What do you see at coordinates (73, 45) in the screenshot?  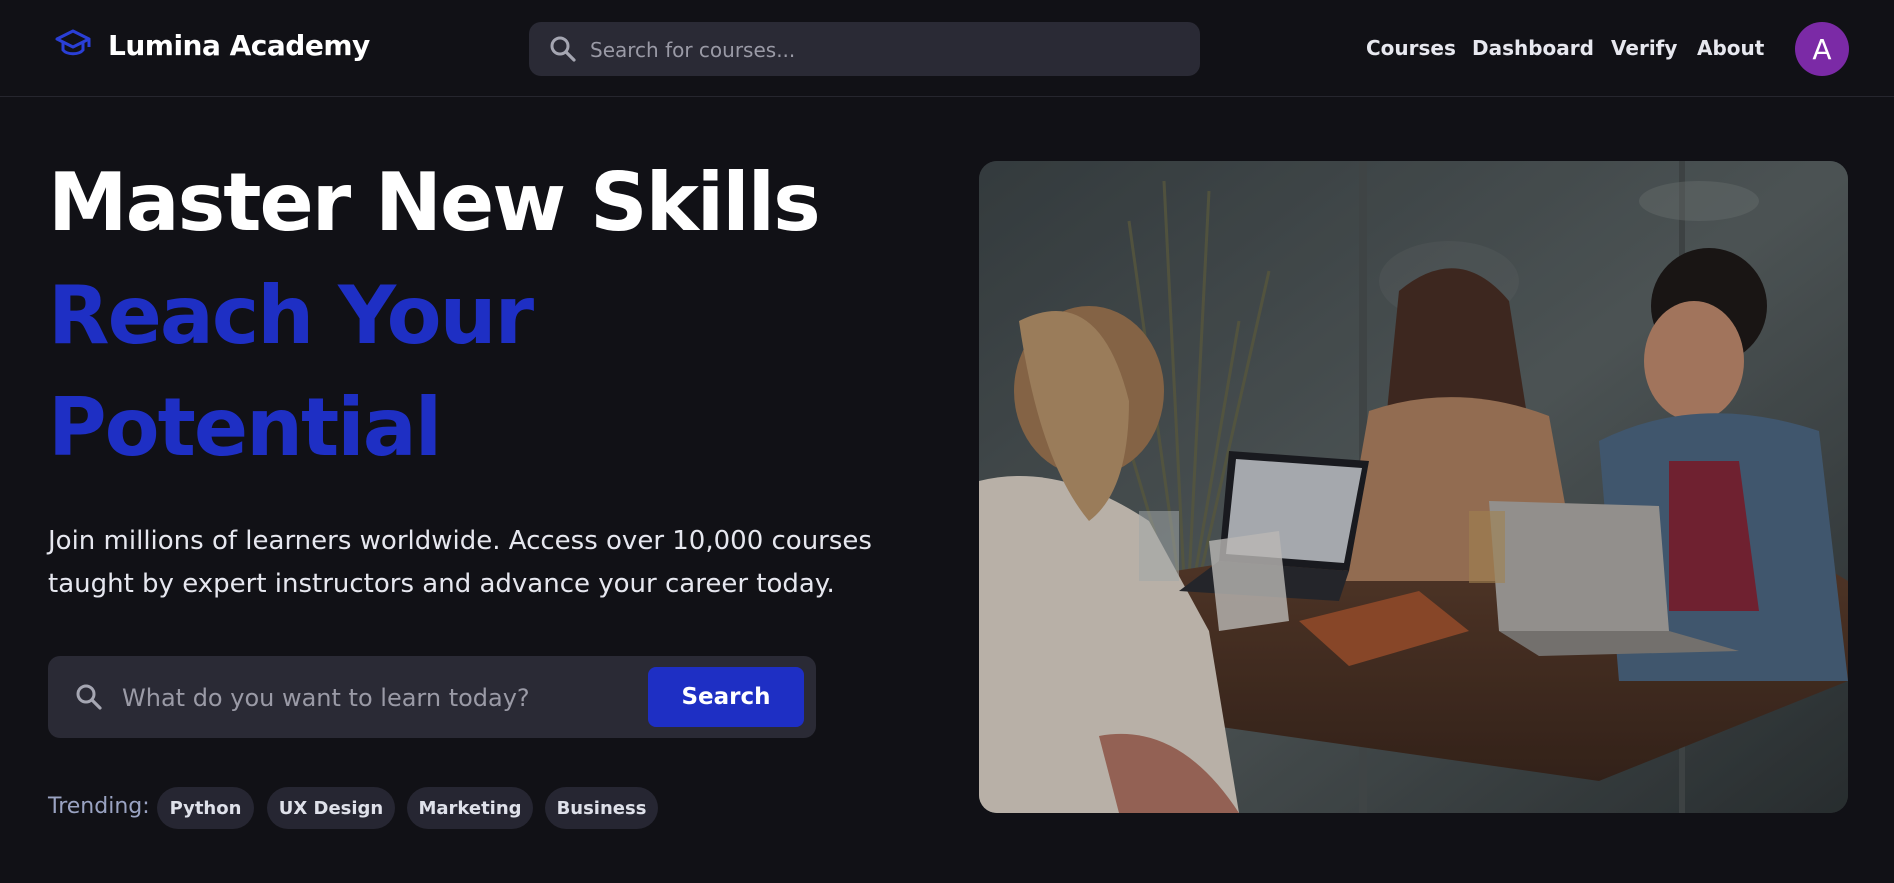 I see `graduation-cap-icon` at bounding box center [73, 45].